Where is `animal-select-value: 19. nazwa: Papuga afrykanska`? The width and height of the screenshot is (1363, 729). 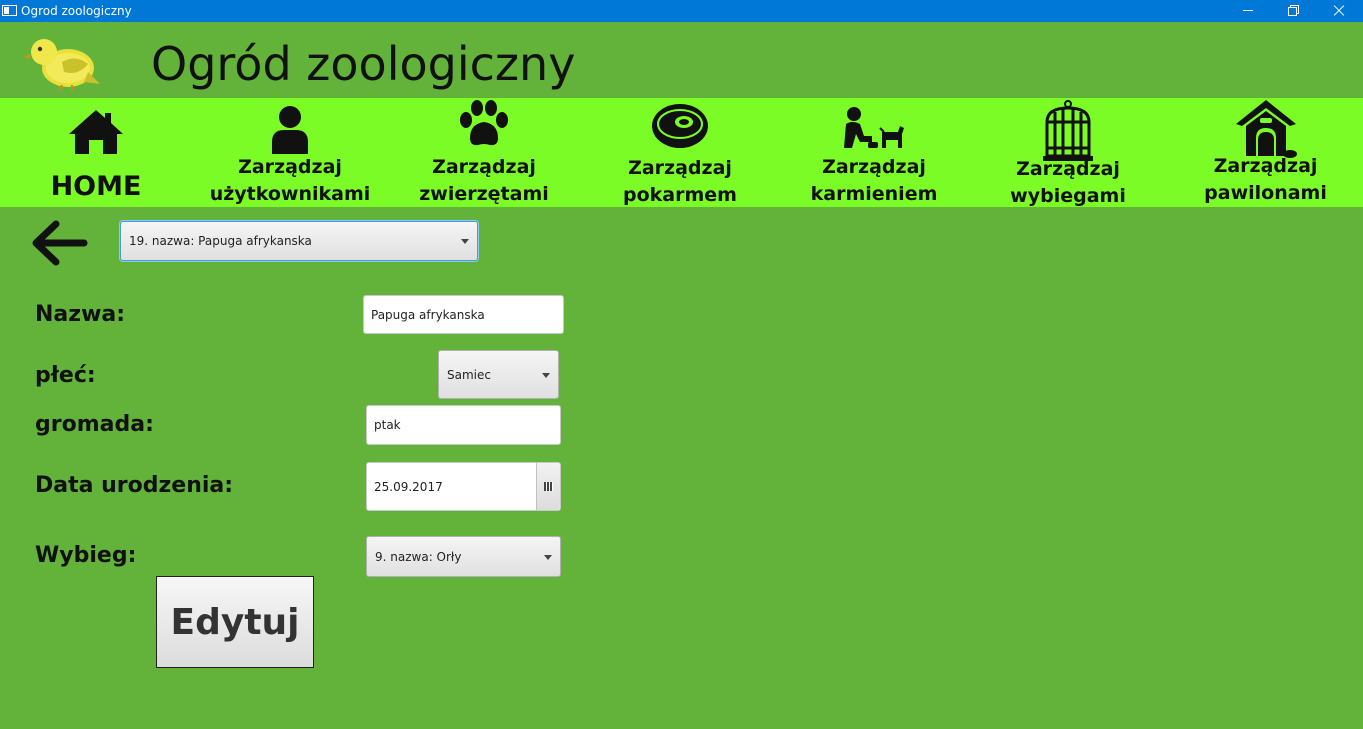 animal-select-value: 19. nazwa: Papuga afrykanska is located at coordinates (220, 241).